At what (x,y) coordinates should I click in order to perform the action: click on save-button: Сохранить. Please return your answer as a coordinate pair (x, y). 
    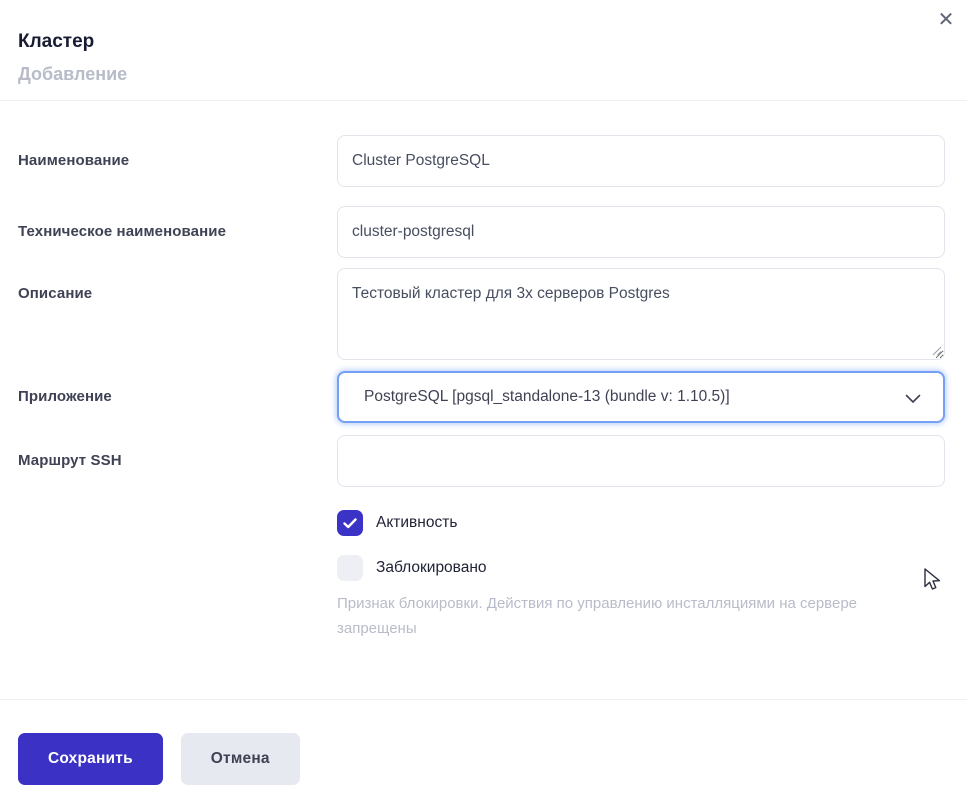
    Looking at the image, I should click on (90, 759).